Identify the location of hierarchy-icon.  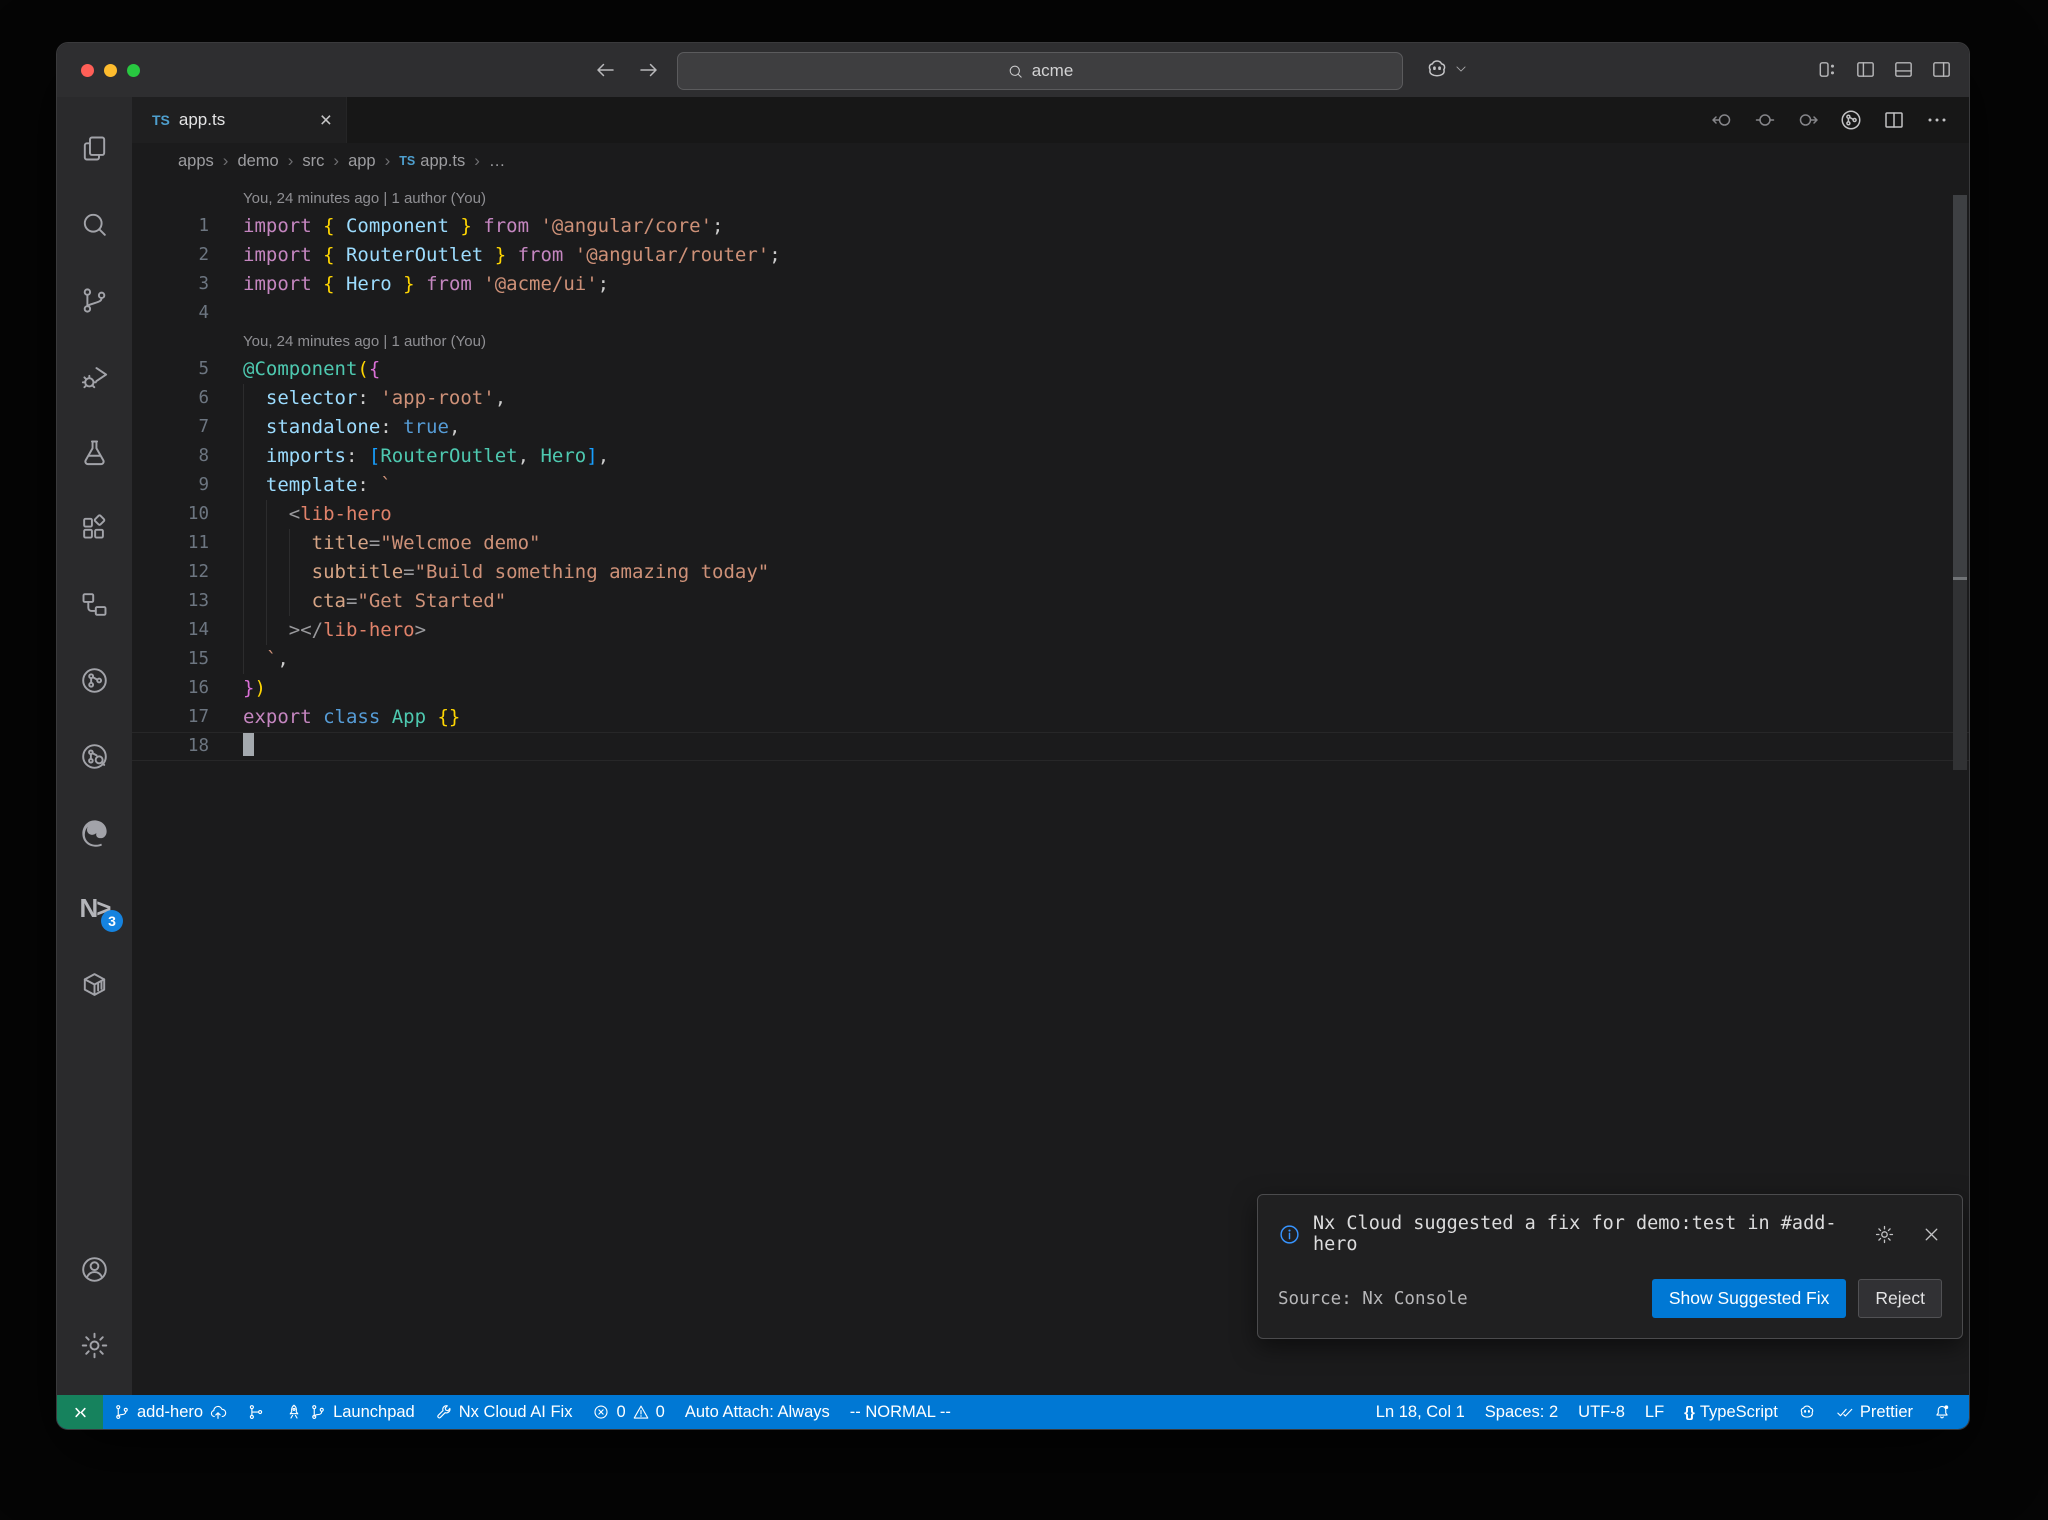
(94, 604).